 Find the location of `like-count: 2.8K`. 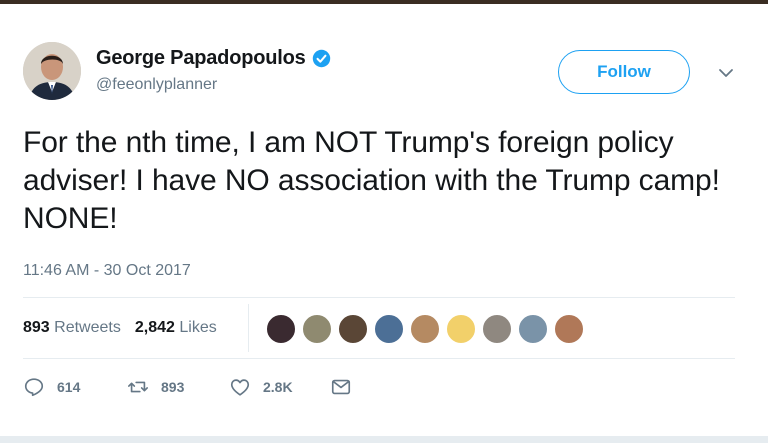

like-count: 2.8K is located at coordinates (278, 387).